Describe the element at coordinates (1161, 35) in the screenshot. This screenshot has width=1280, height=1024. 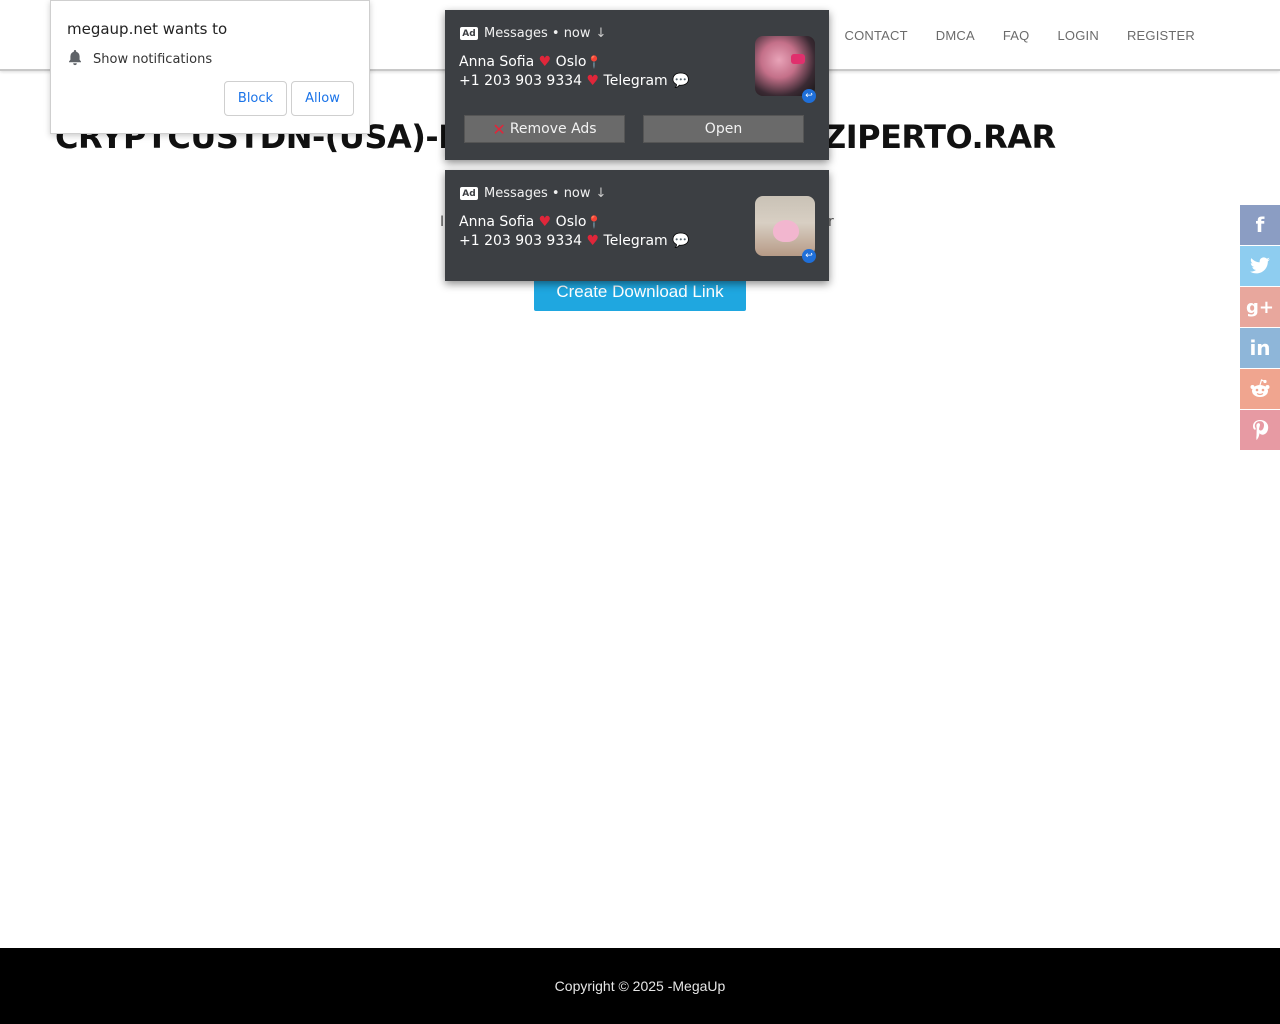
I see `nav-register: REGISTER` at that location.